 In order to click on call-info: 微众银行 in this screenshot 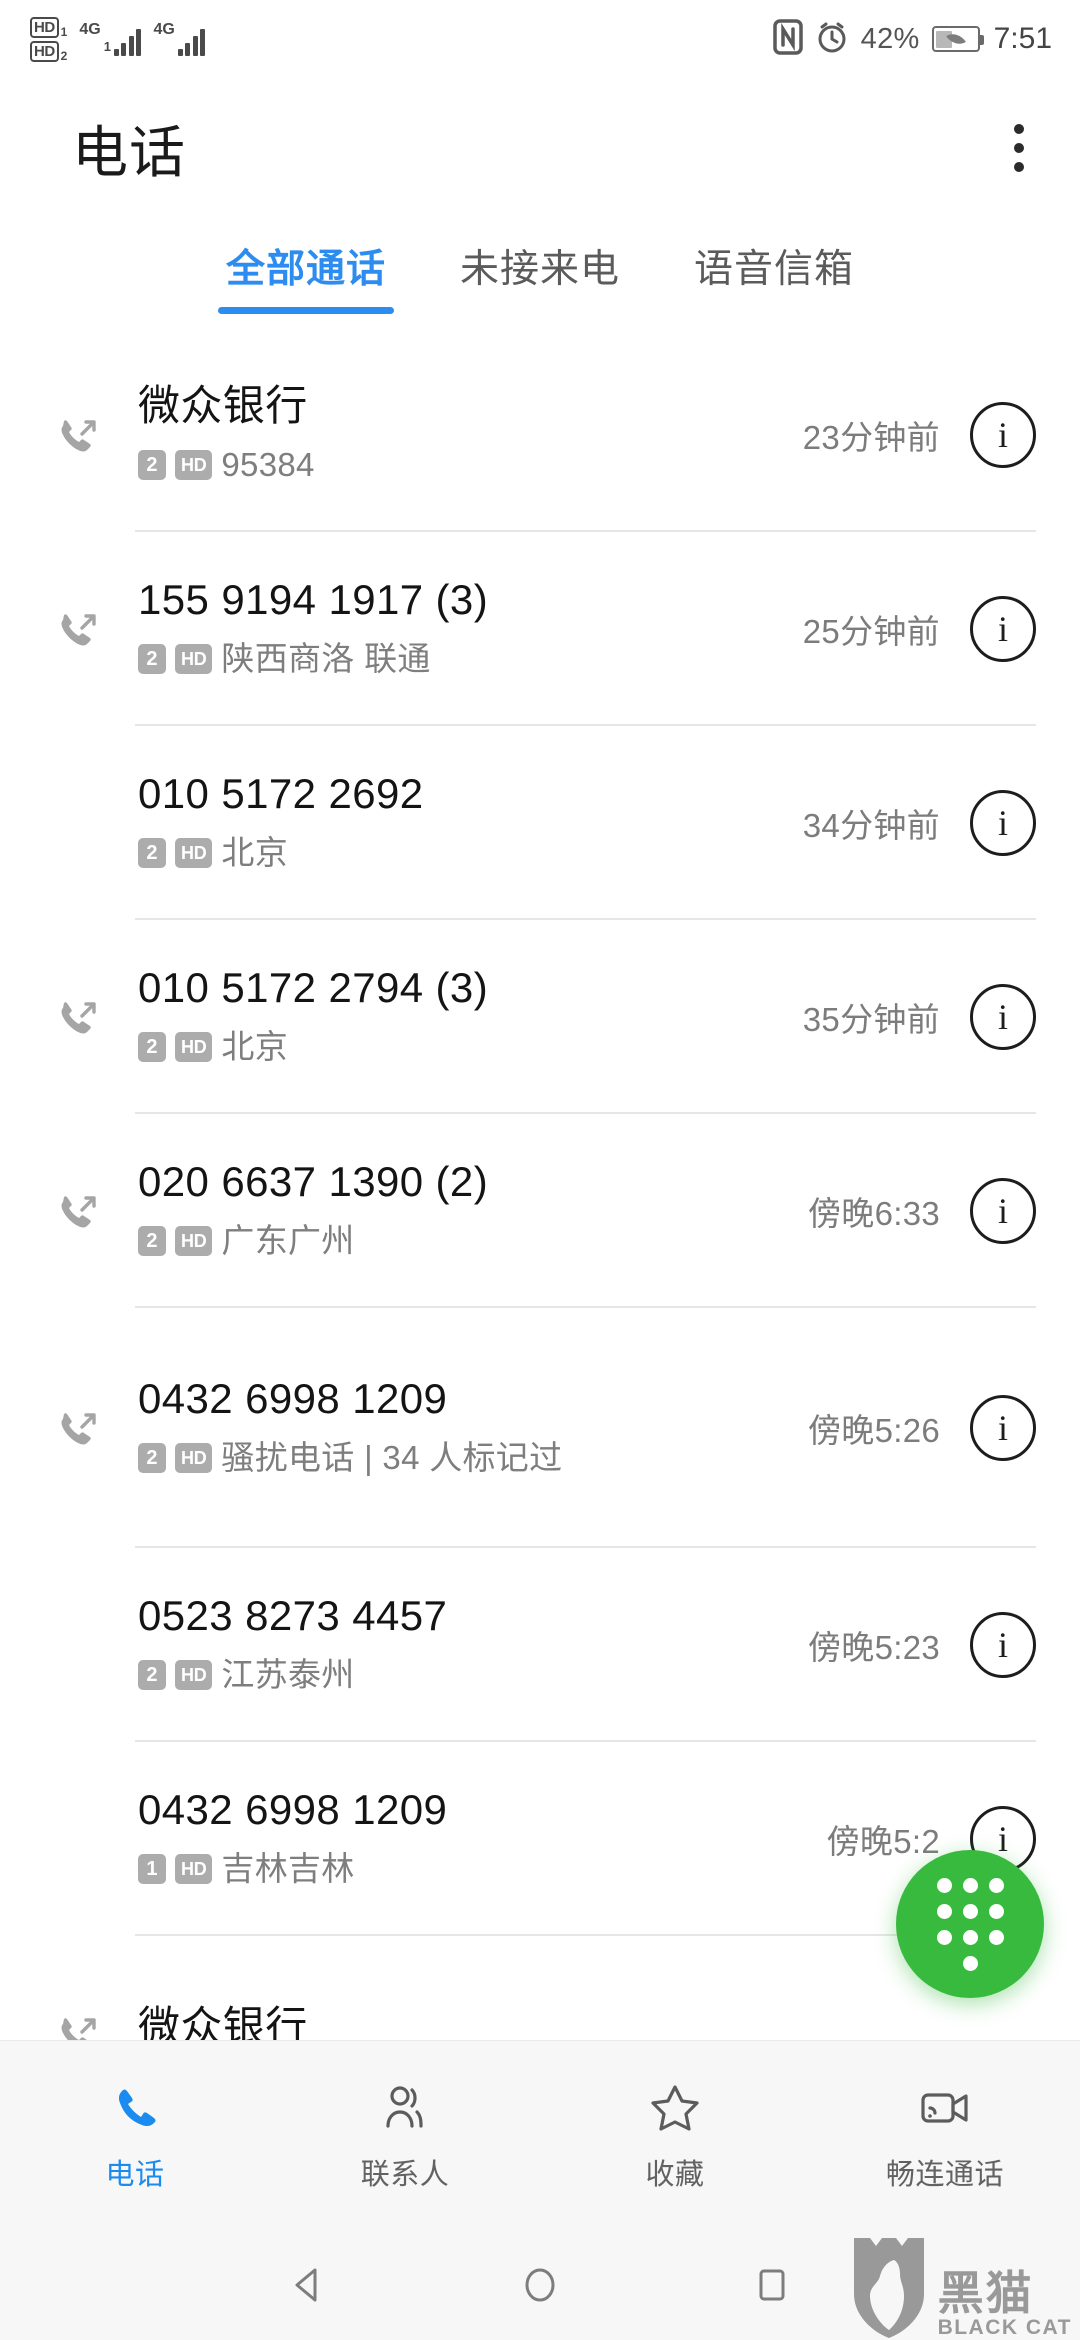, I will do `click(587, 2021)`.